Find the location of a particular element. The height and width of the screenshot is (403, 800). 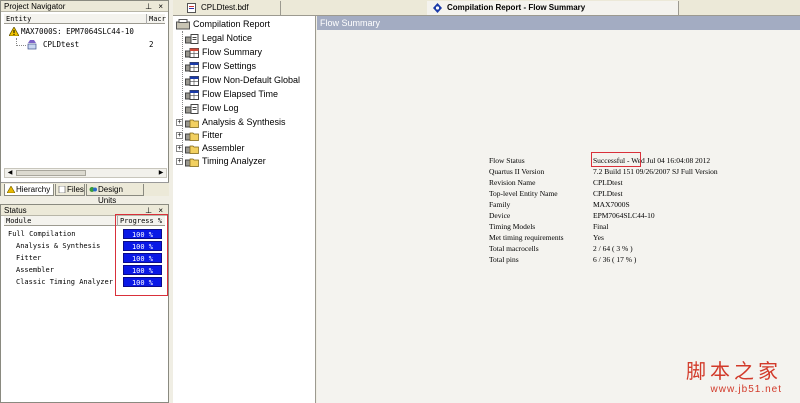

tree-folder-label: Timing Analyzer is located at coordinates (234, 161).